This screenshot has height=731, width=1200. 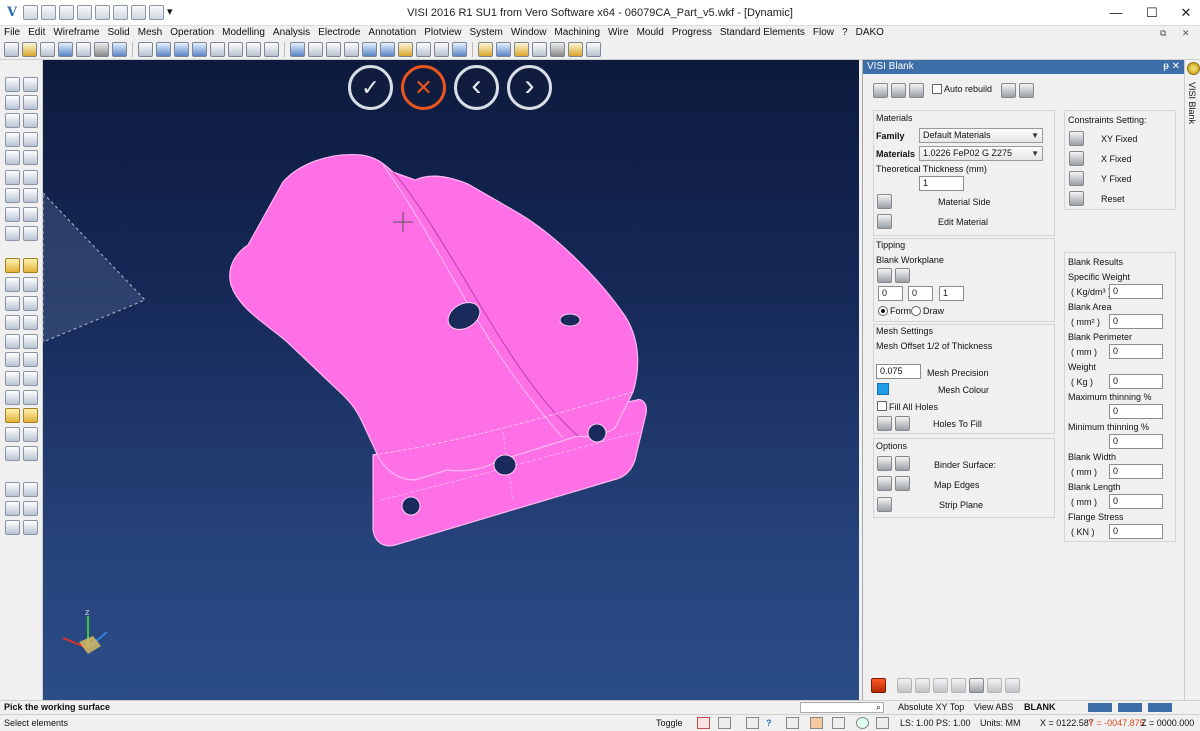 I want to click on binder-surface-label: Binder Surface:, so click(x=965, y=465).